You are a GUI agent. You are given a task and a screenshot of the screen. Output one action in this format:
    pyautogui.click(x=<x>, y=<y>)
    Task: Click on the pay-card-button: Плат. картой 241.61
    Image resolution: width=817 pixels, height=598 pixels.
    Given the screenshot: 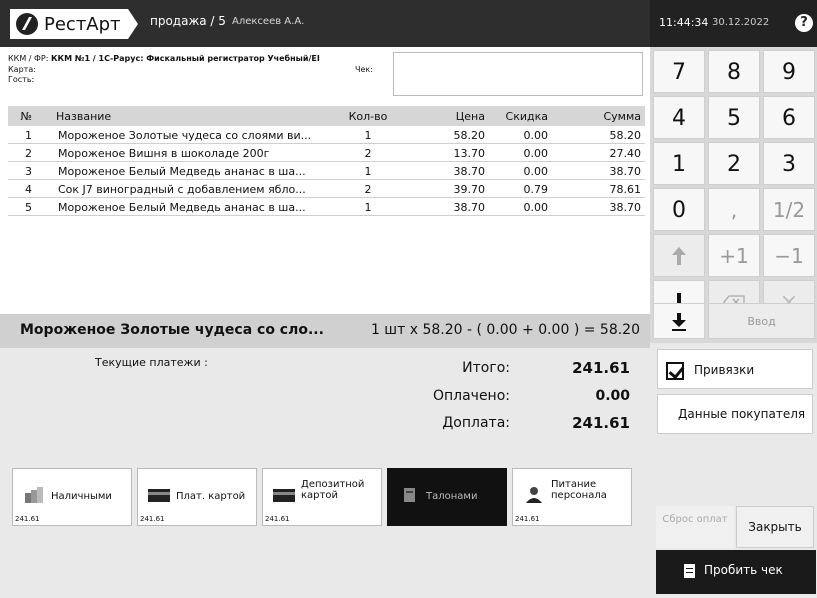 What is the action you would take?
    pyautogui.click(x=197, y=497)
    